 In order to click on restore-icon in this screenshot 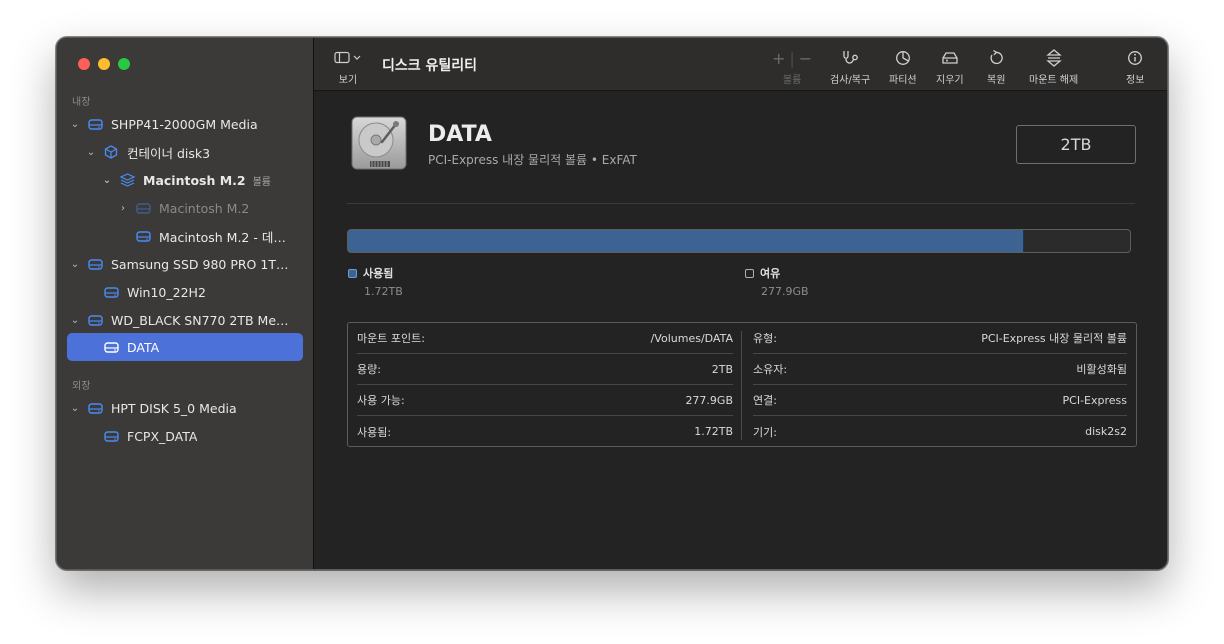, I will do `click(996, 58)`.